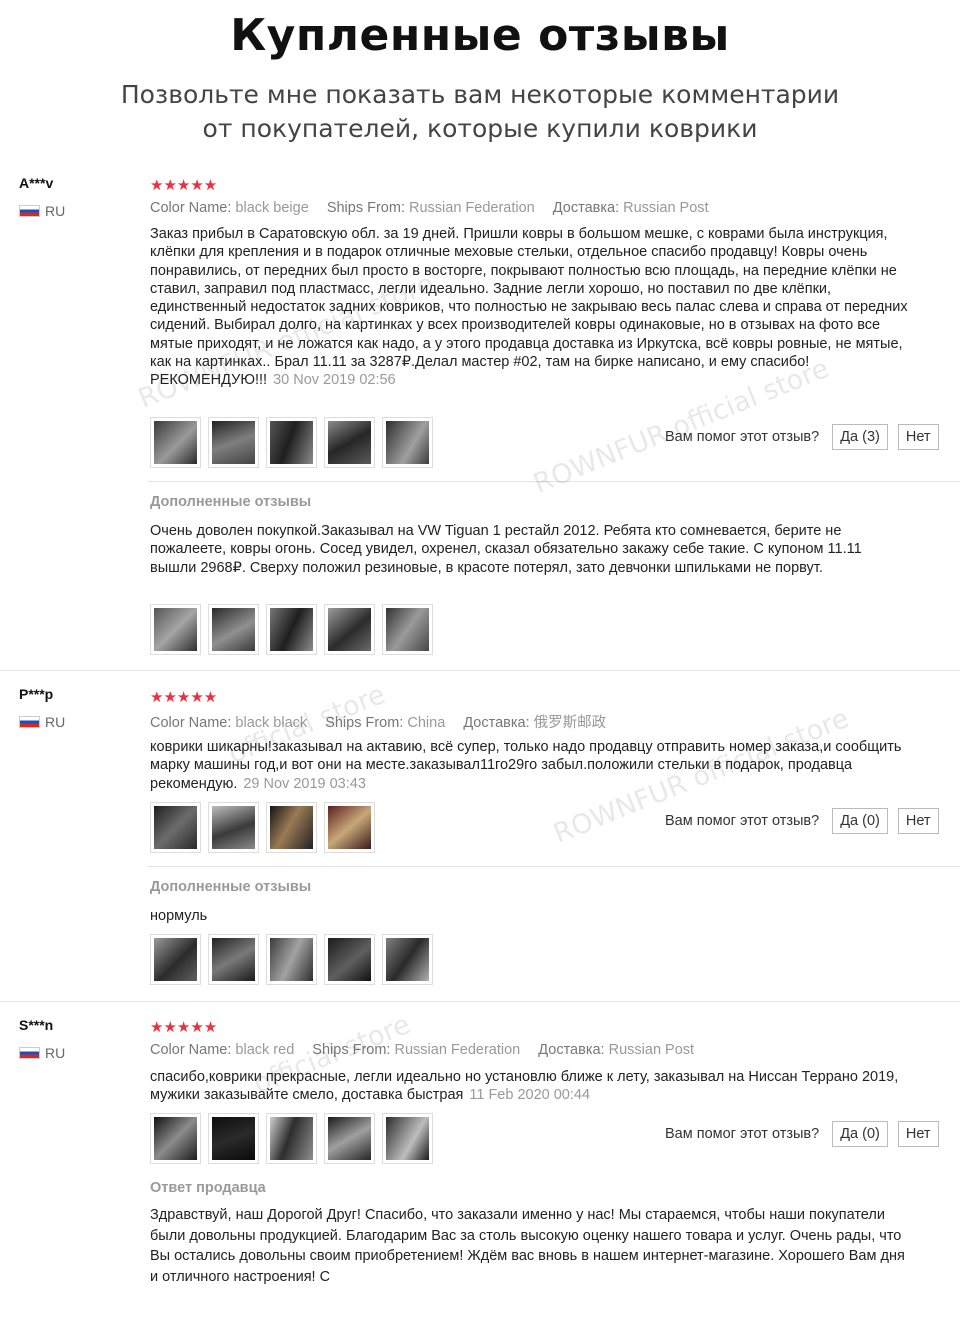 The image size is (960, 1330). I want to click on delivery-value: 俄罗斯邮政, so click(570, 723).